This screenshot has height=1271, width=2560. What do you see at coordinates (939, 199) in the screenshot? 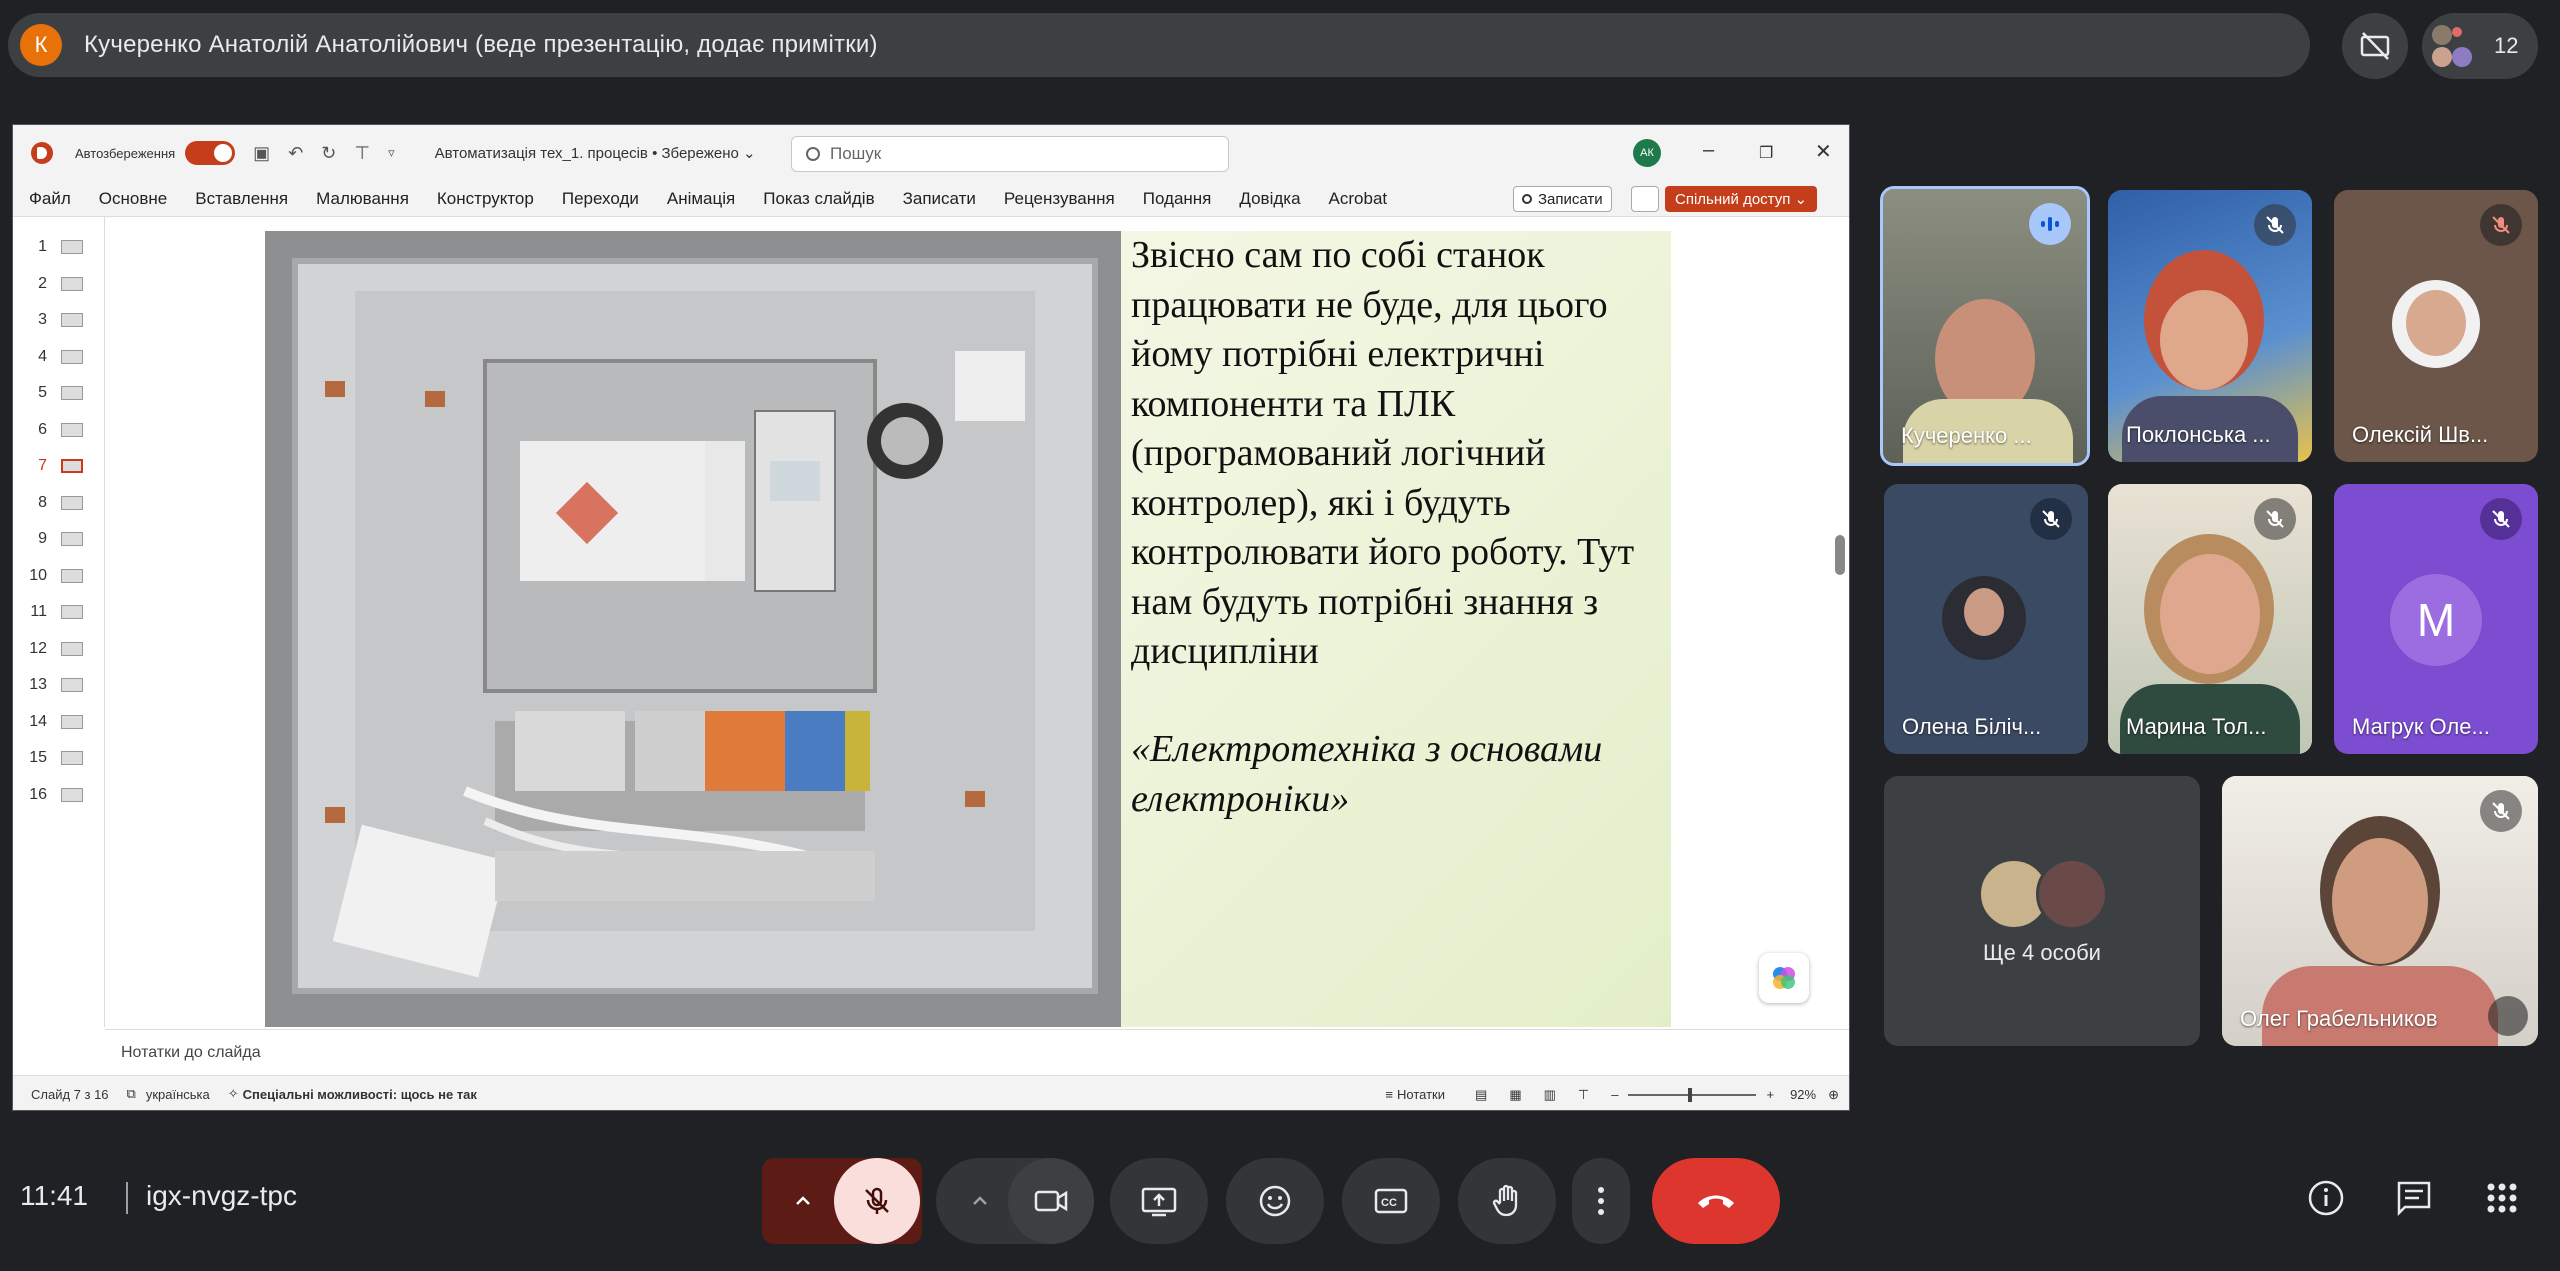
I see `menu-record: Записати` at bounding box center [939, 199].